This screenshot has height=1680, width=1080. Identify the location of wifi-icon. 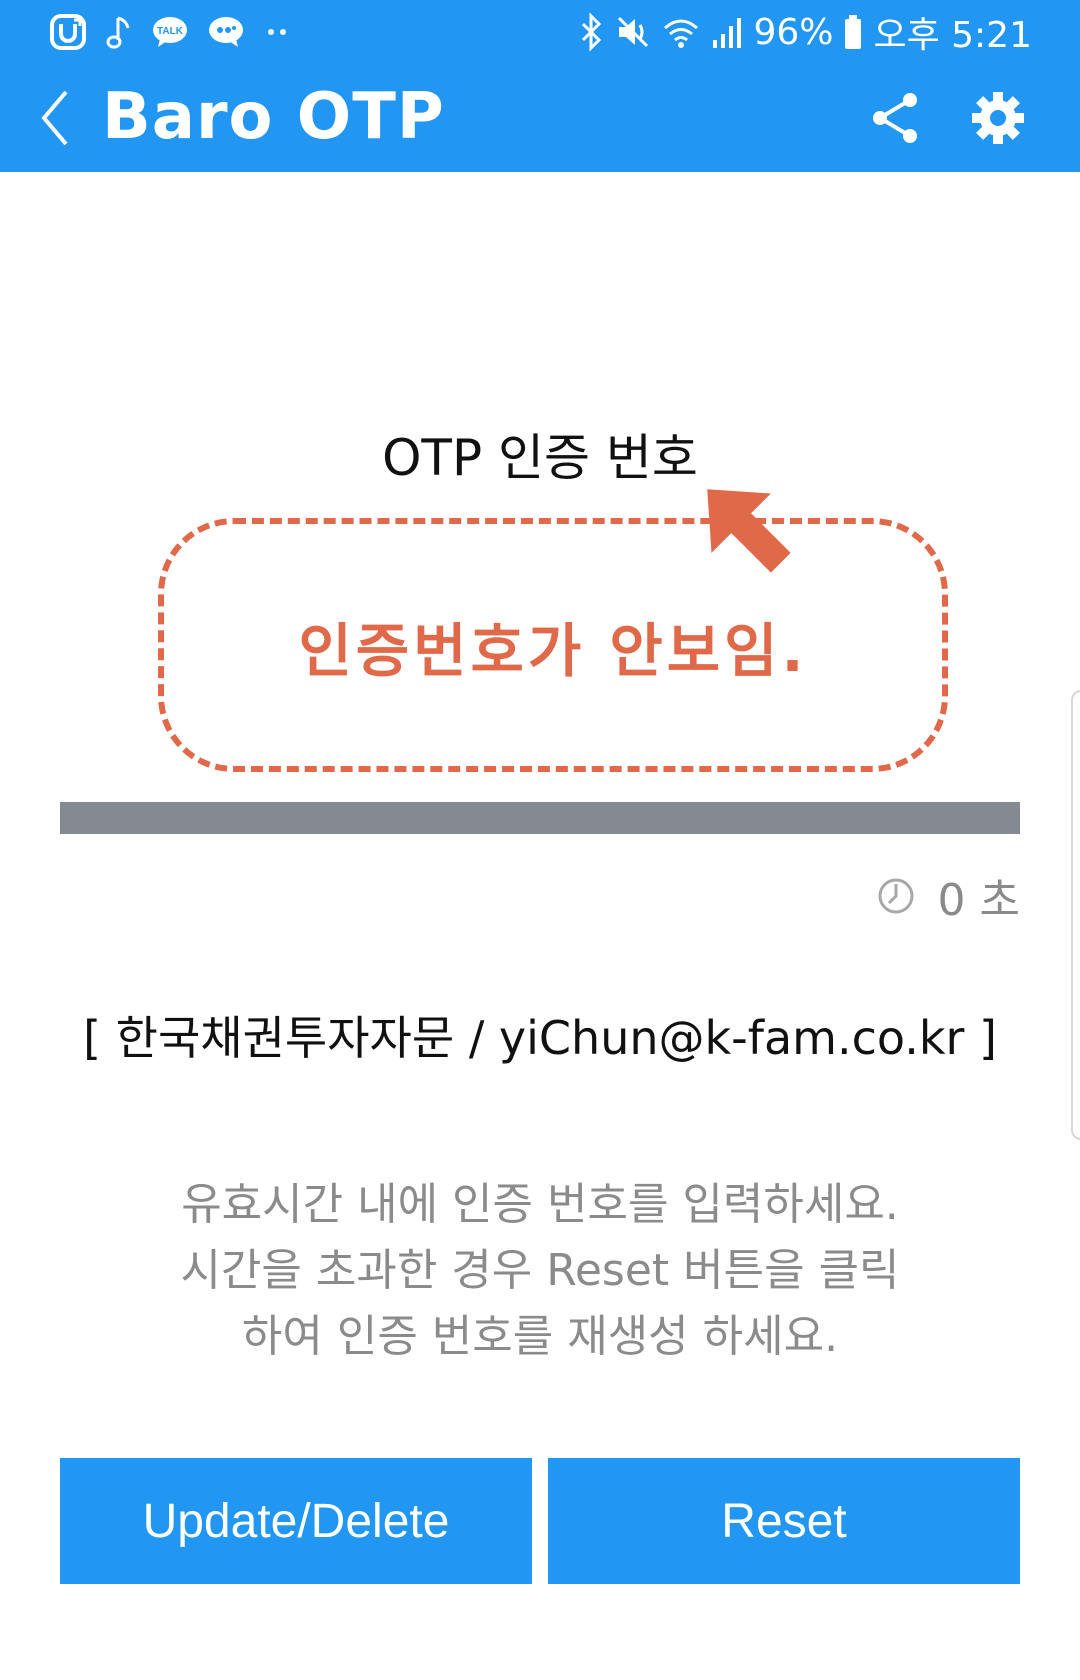
(681, 32).